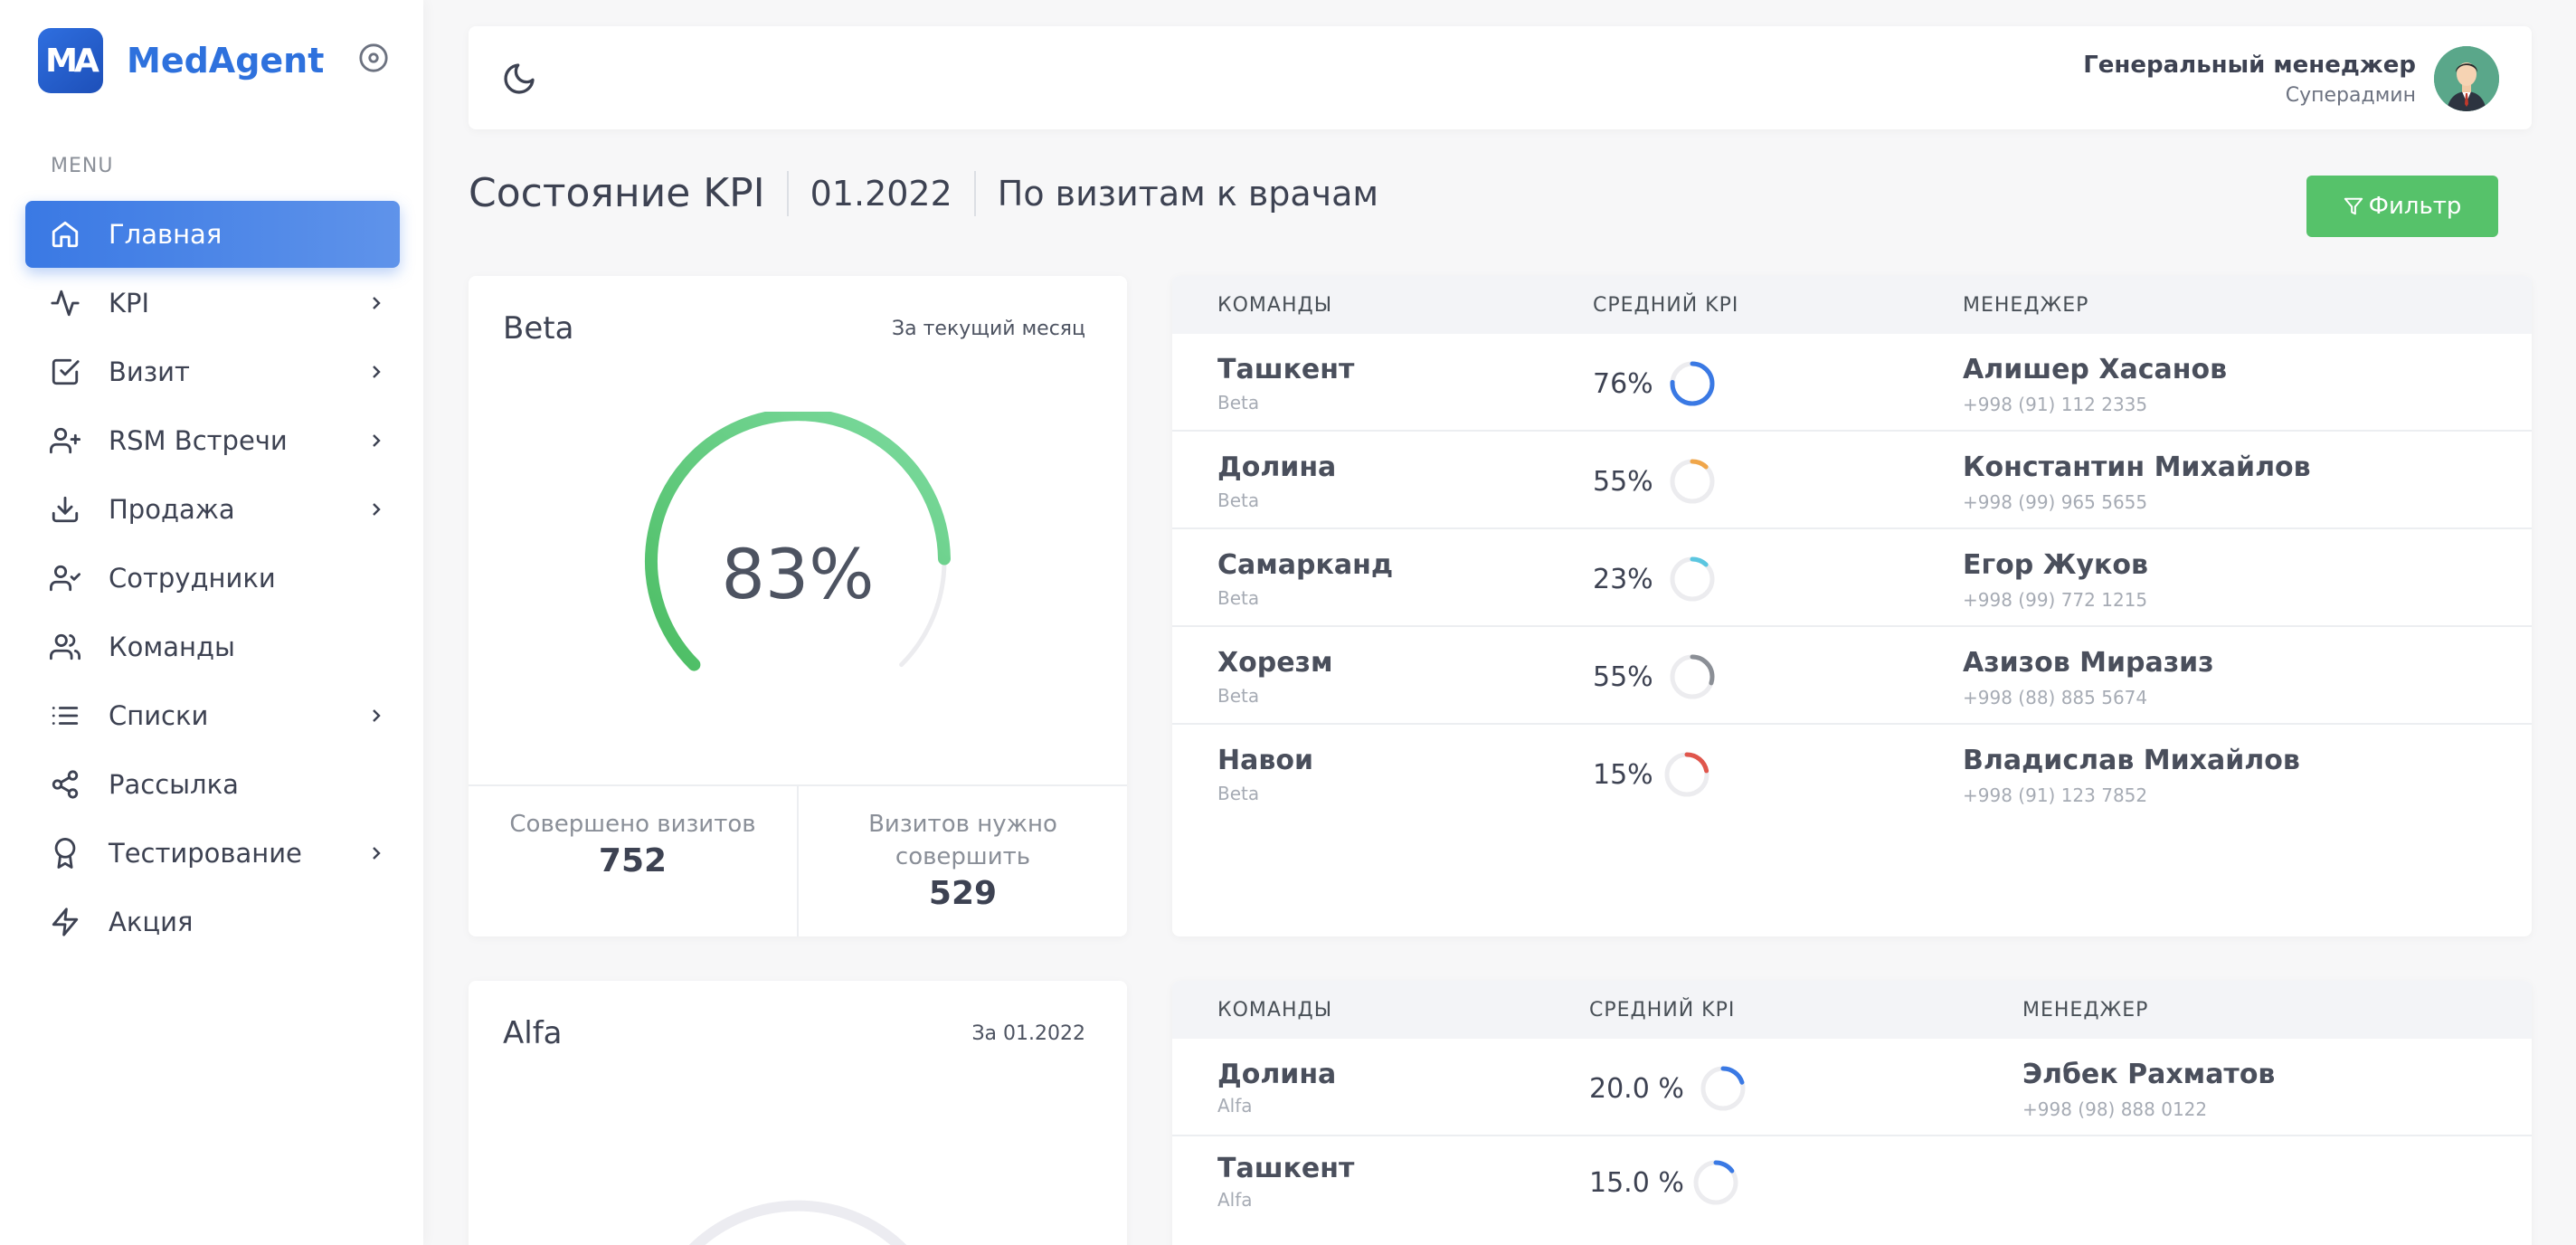 The width and height of the screenshot is (2576, 1245). Describe the element at coordinates (65, 647) in the screenshot. I see `users-icon` at that location.